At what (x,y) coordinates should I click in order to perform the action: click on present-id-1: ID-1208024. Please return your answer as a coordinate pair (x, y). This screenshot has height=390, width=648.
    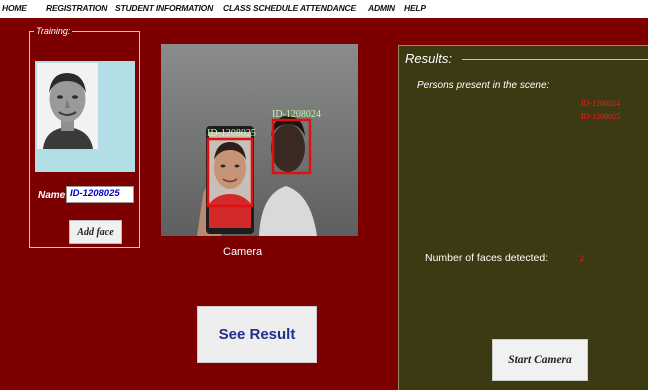
    Looking at the image, I should click on (601, 103).